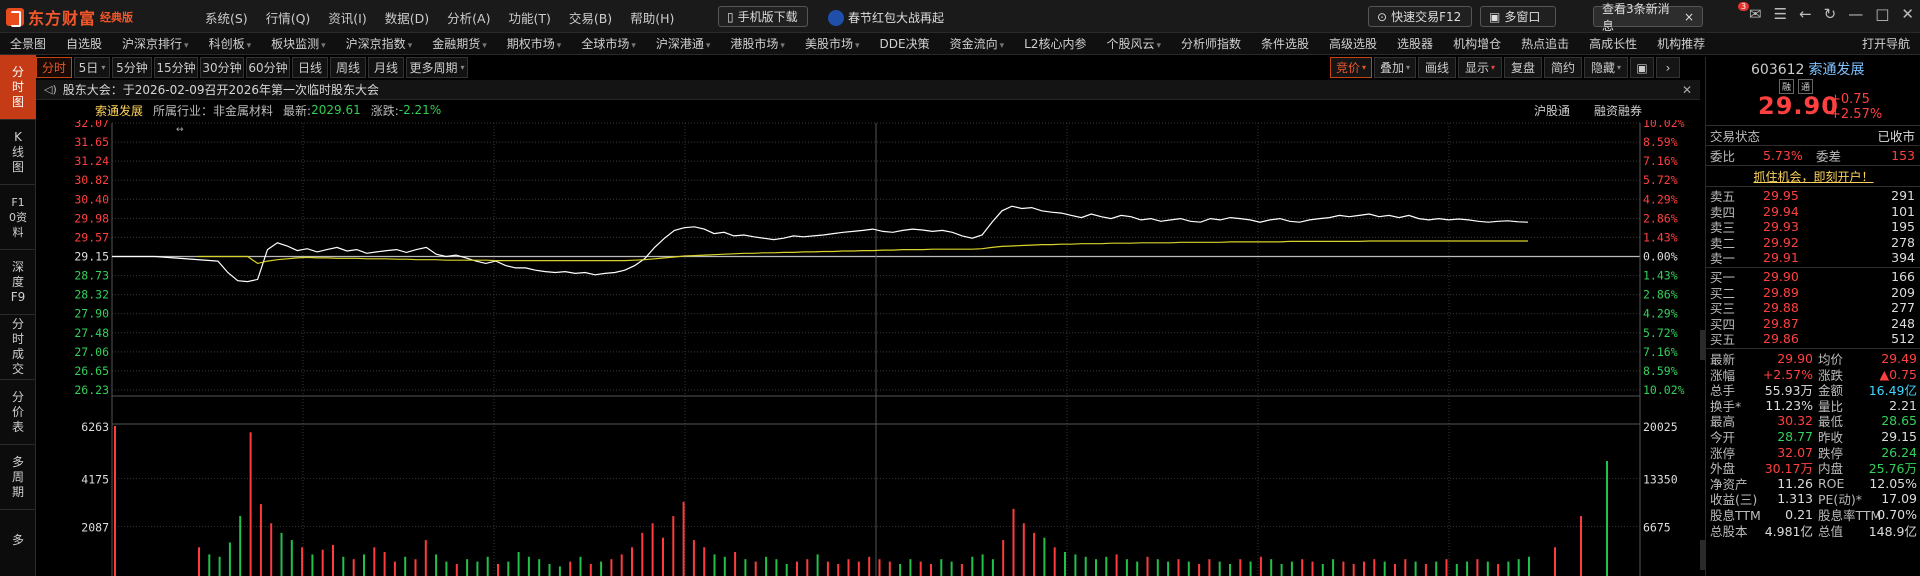 The width and height of the screenshot is (1920, 576). I want to click on back-icon: ←, so click(1805, 14).